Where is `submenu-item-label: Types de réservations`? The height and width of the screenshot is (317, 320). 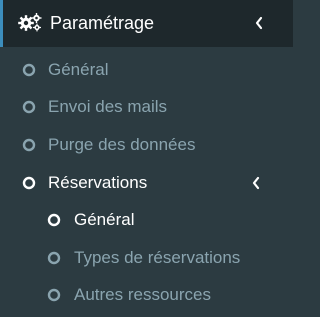
submenu-item-label: Types de réservations is located at coordinates (157, 257).